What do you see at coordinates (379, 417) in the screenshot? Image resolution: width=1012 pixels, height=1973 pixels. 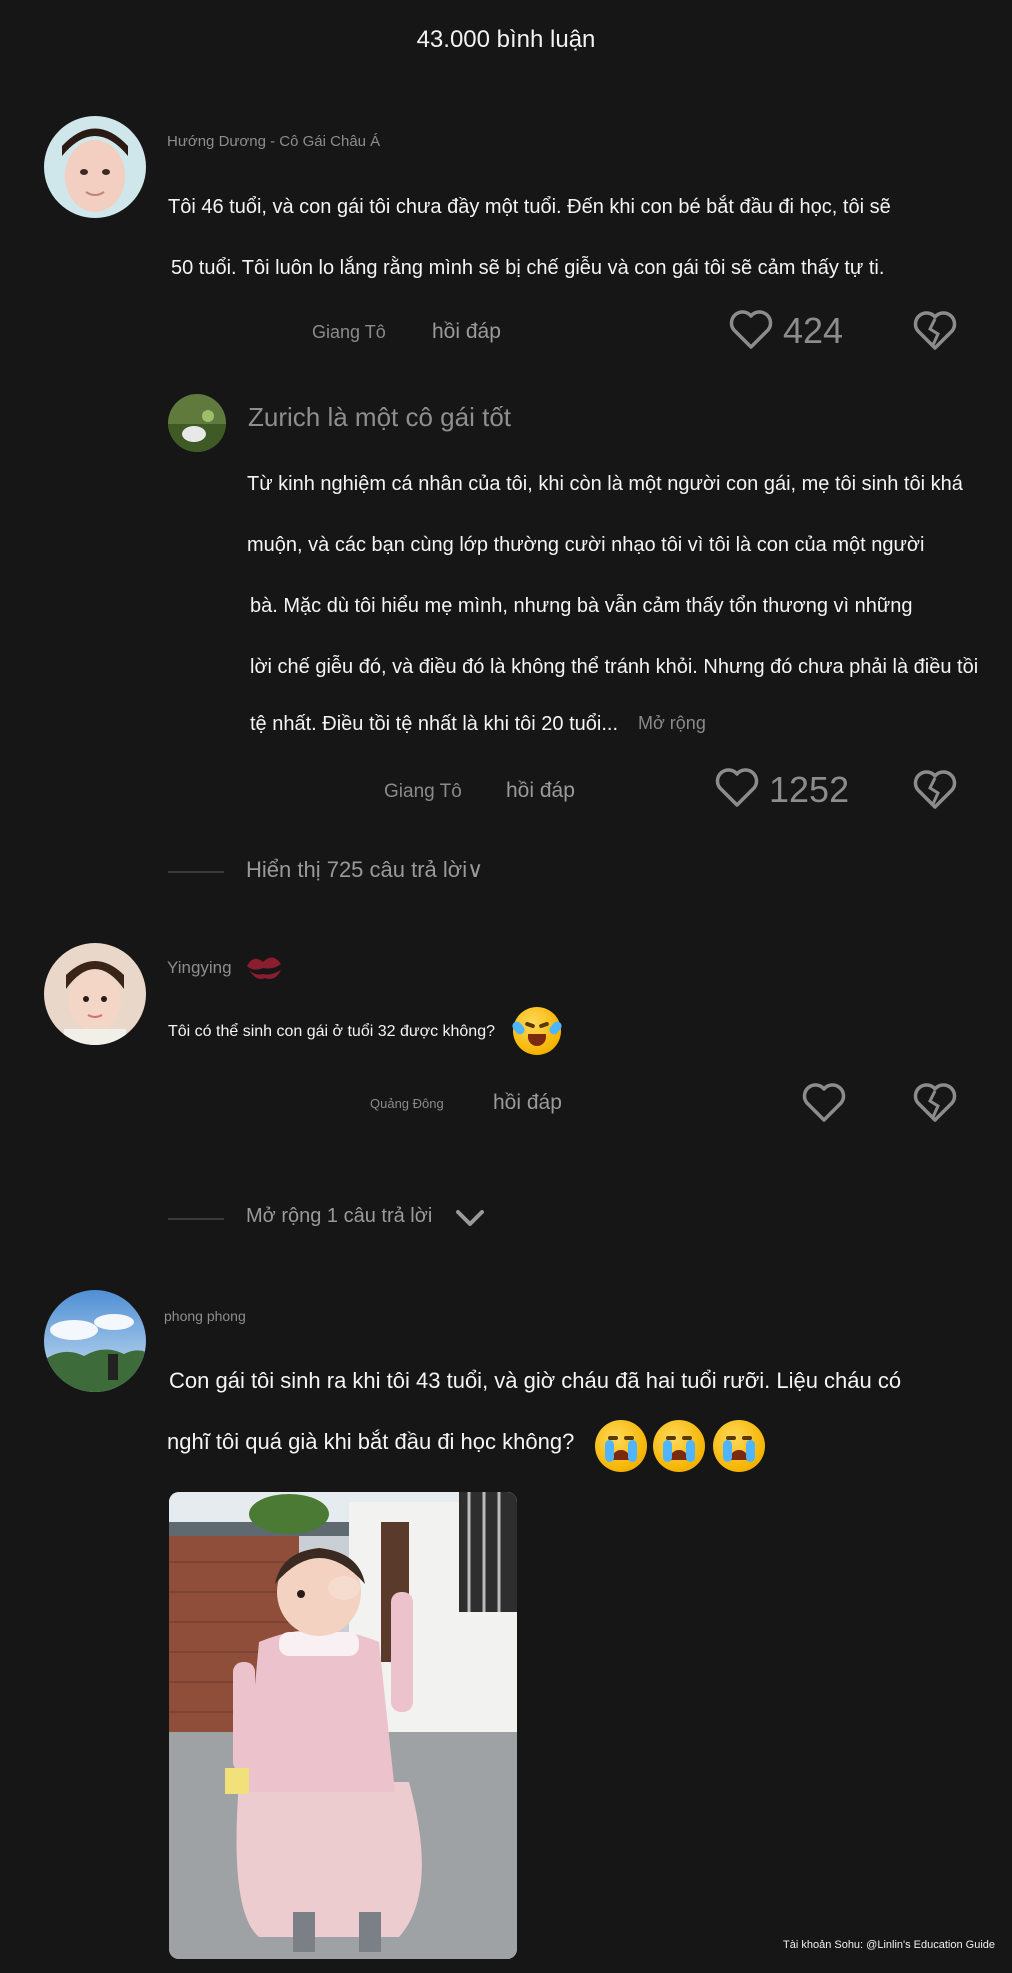 I see `reply-username: Zurich là một cô gái tốt` at bounding box center [379, 417].